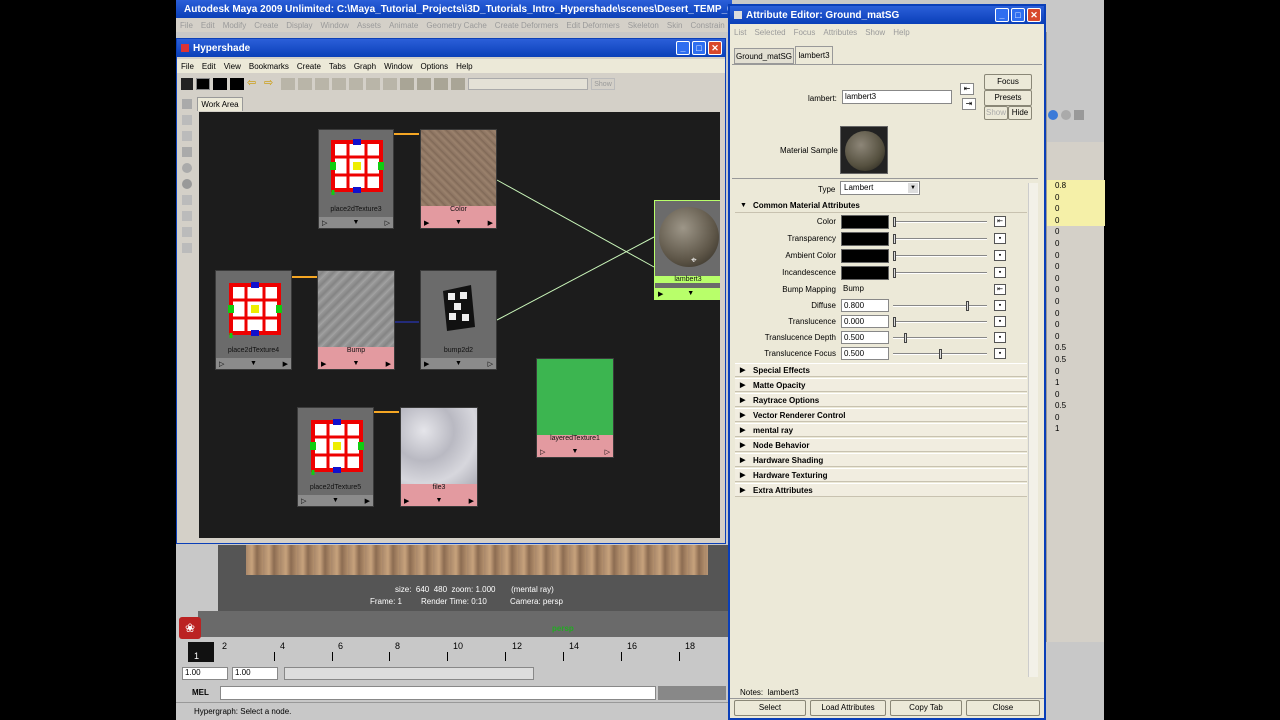  I want to click on hs-menu-graph: Graph, so click(365, 66).